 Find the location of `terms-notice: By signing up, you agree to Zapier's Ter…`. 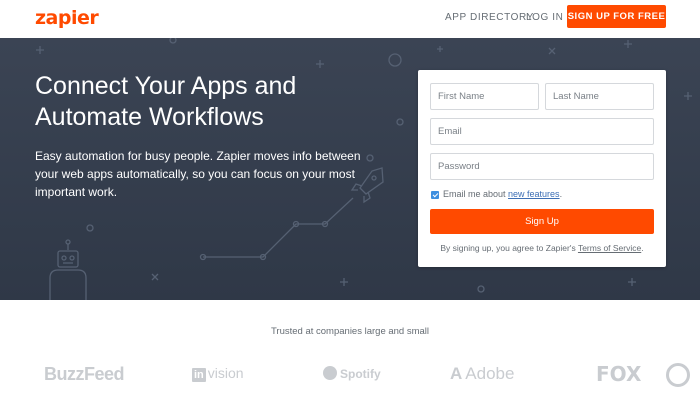

terms-notice: By signing up, you agree to Zapier's Ter… is located at coordinates (542, 248).